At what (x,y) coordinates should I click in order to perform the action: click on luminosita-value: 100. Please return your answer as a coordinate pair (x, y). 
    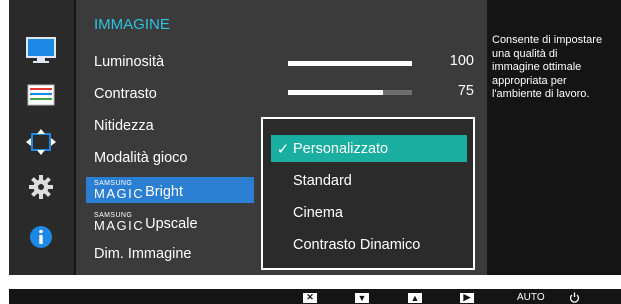
    Looking at the image, I should click on (461, 61).